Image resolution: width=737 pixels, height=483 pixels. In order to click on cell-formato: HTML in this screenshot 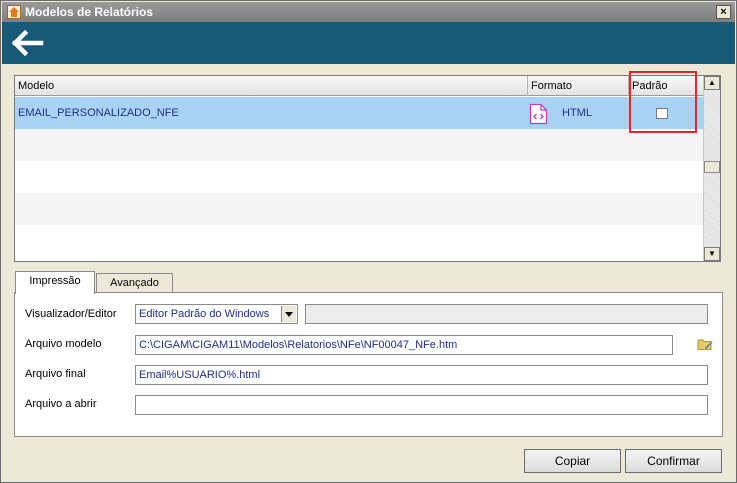, I will do `click(577, 113)`.